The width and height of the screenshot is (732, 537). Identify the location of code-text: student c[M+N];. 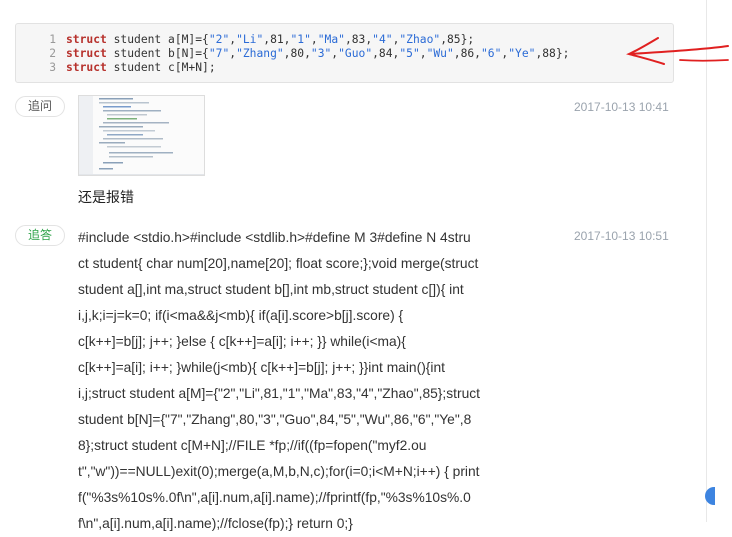
(161, 67).